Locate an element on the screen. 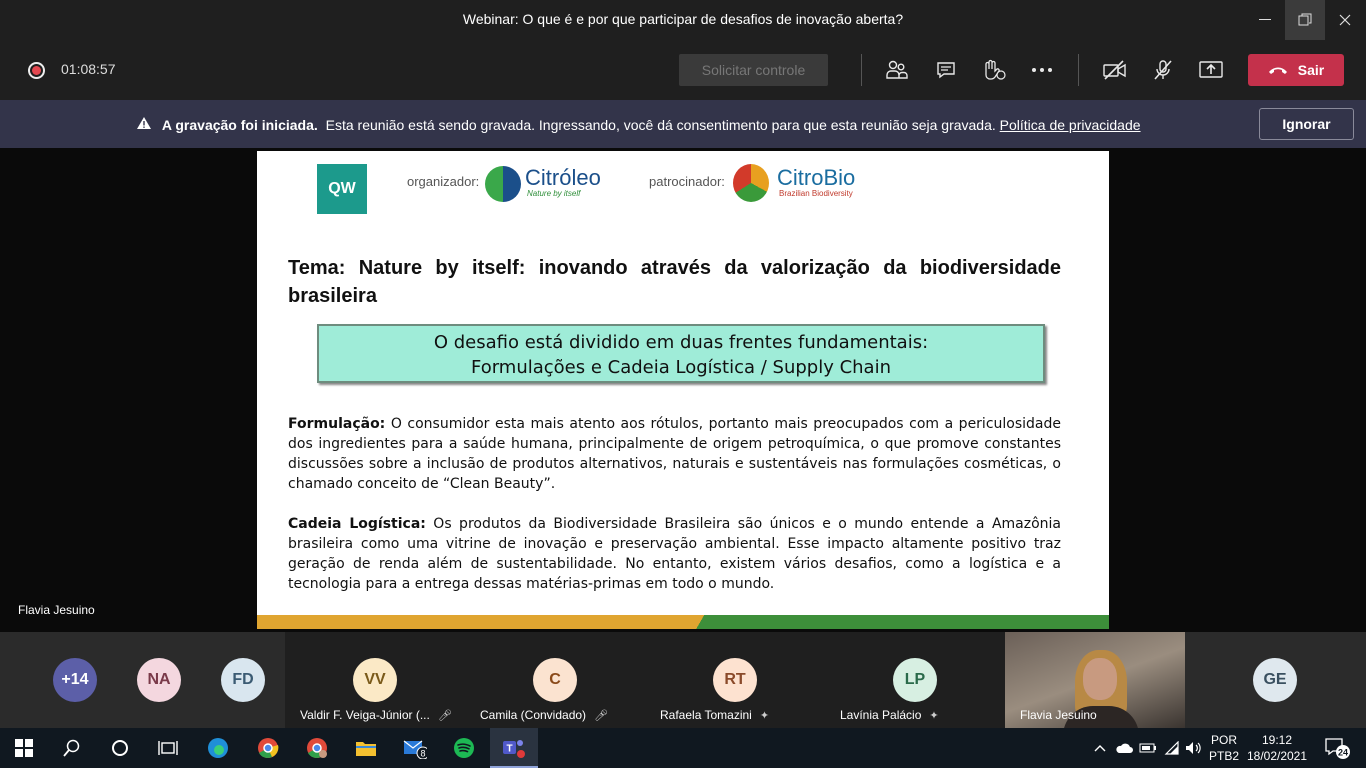 This screenshot has width=1366, height=768. restore-button is located at coordinates (1305, 20).